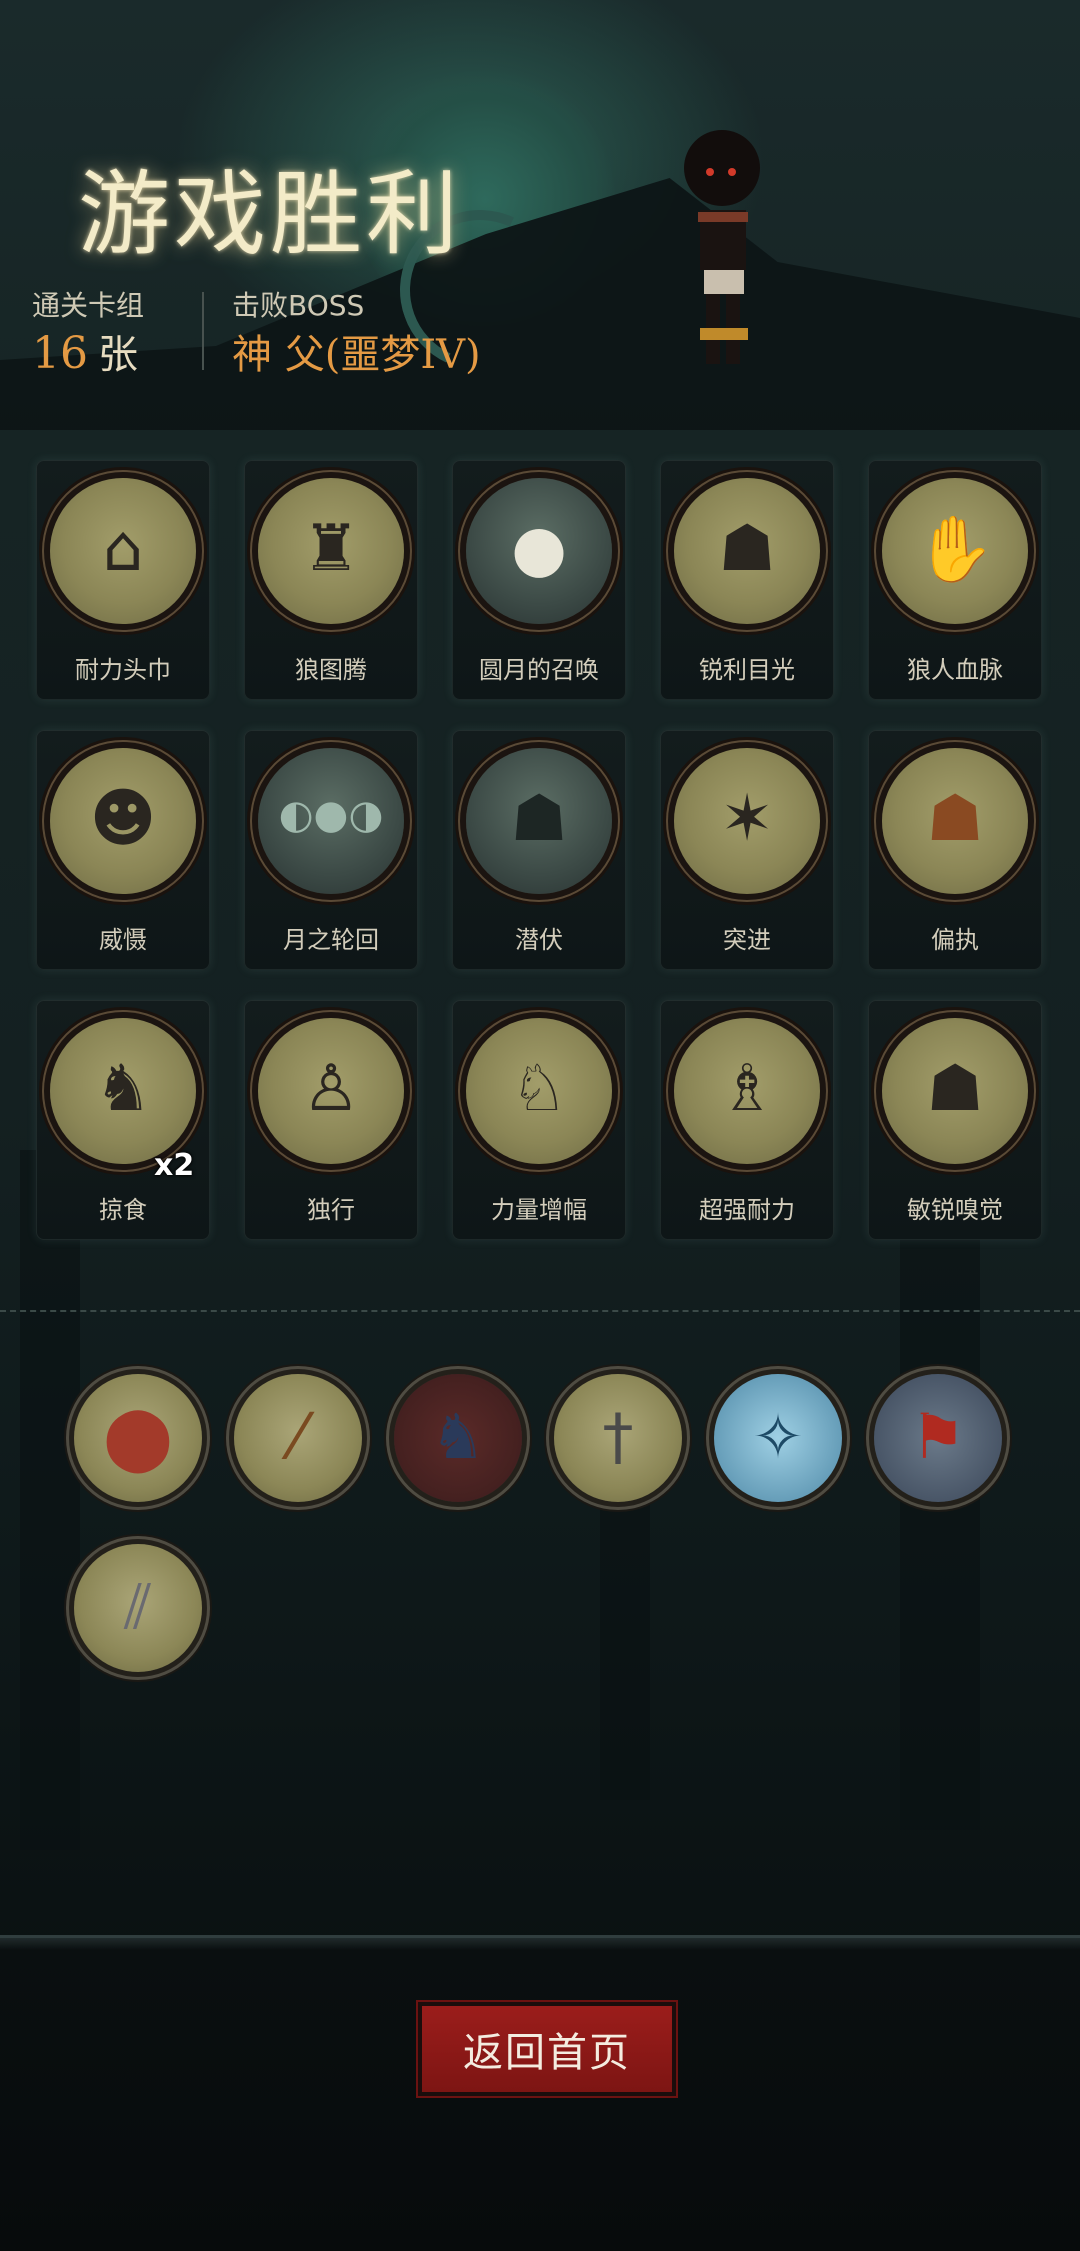 The image size is (1080, 2251). Describe the element at coordinates (747, 821) in the screenshot. I see `lunging-werewolf-icon: ✶` at that location.